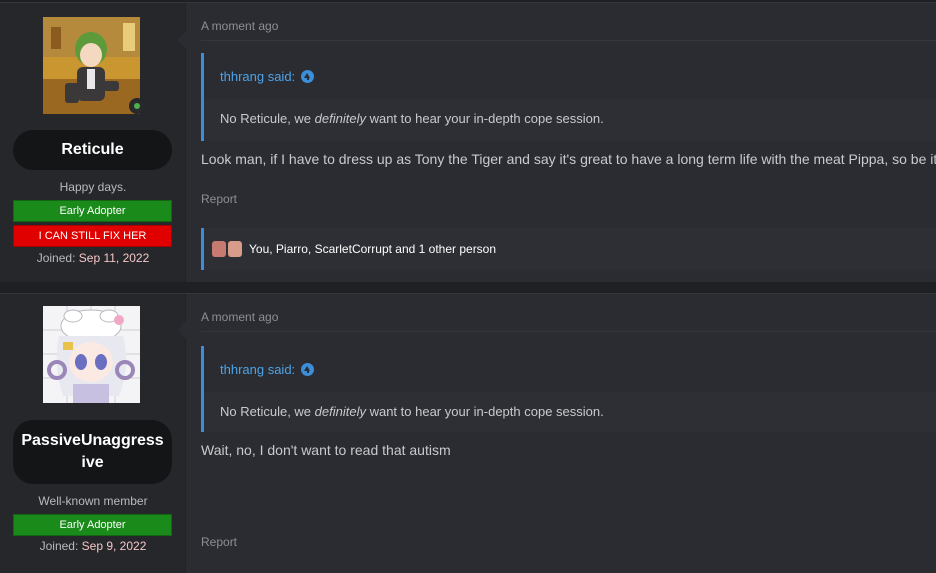 The image size is (936, 573). I want to click on online-user-icon, so click(137, 106).